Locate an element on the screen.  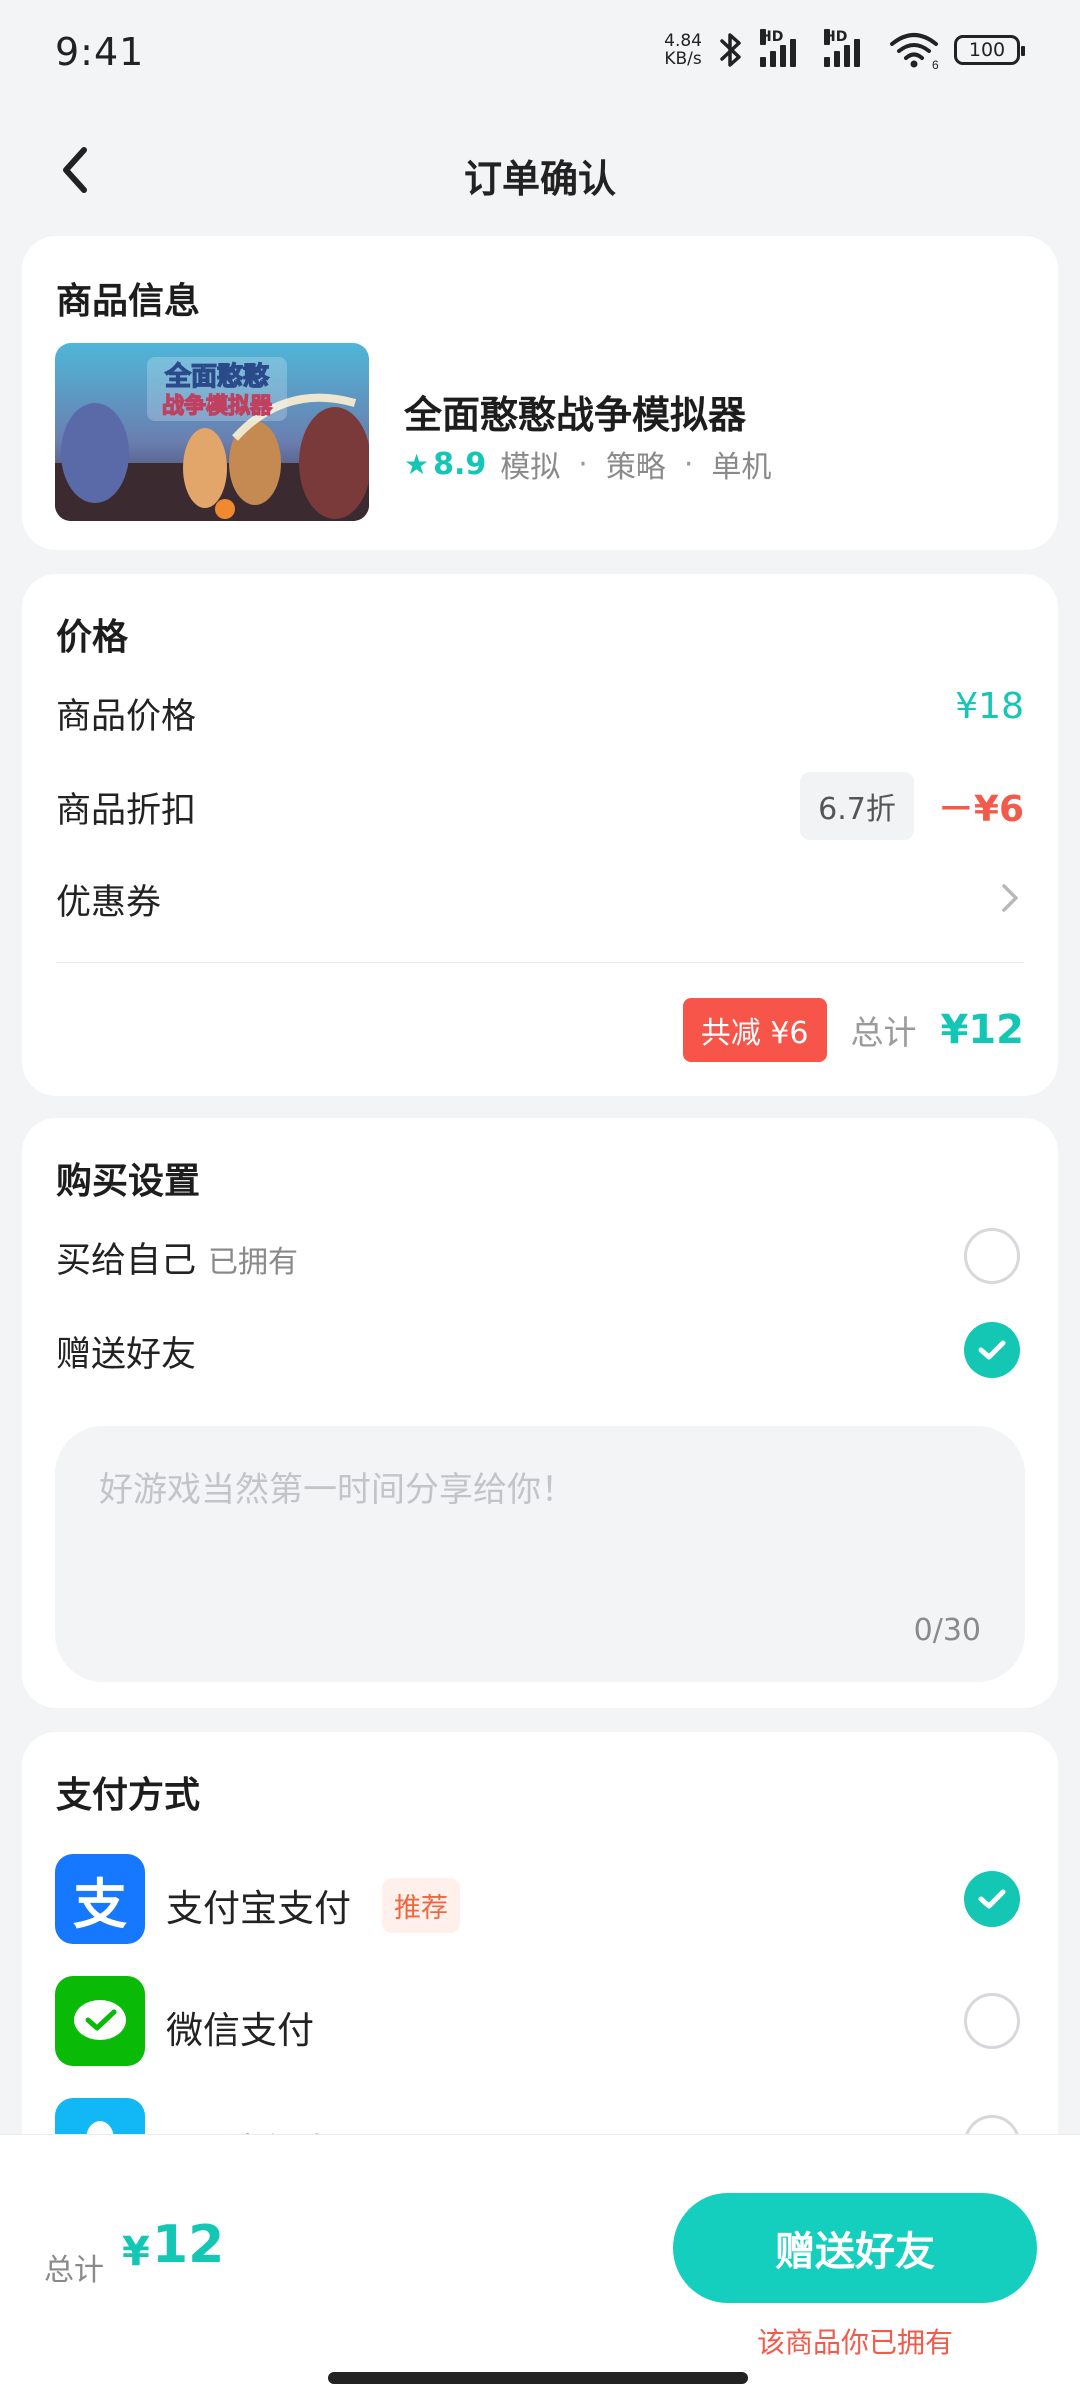
already-owned-tag: 已拥有 is located at coordinates (253, 1262).